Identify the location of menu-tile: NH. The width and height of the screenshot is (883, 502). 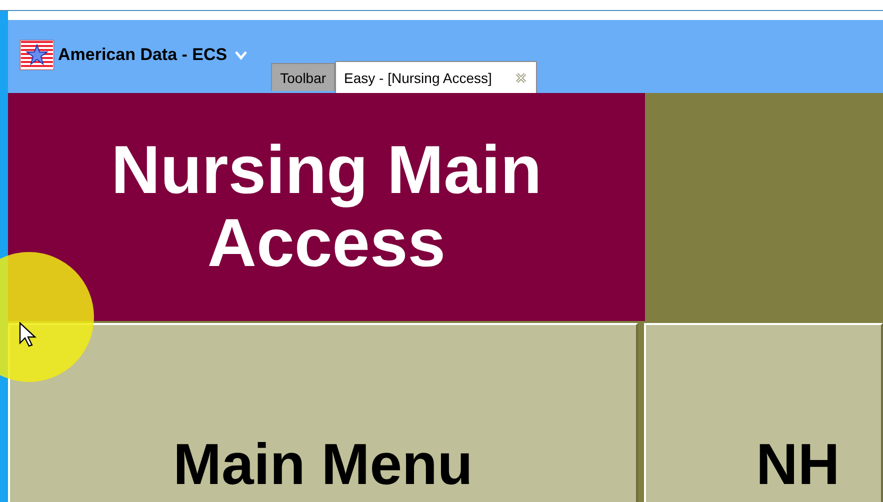
(763, 412).